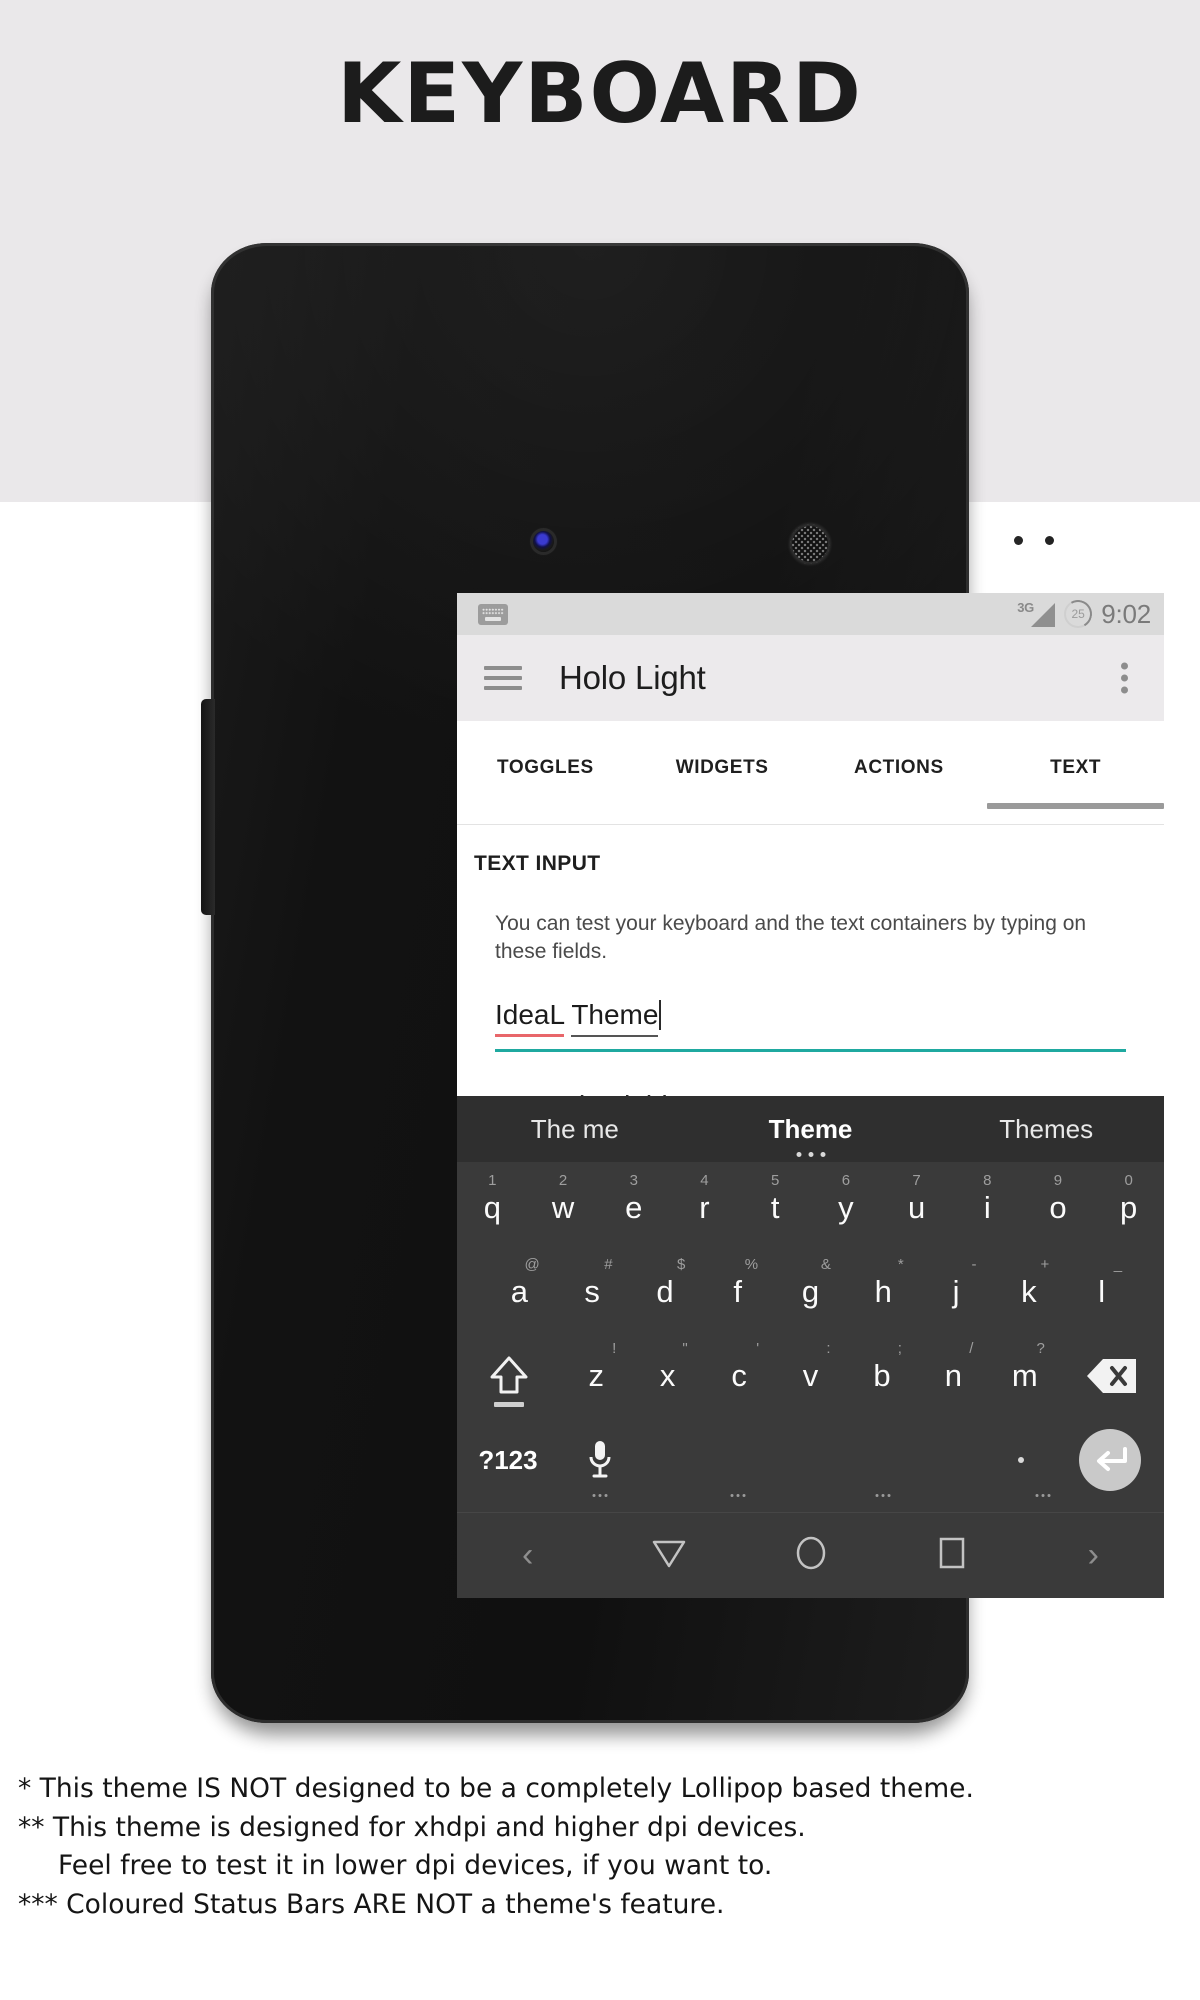 The height and width of the screenshot is (2000, 1200). I want to click on key-label: j, so click(956, 1291).